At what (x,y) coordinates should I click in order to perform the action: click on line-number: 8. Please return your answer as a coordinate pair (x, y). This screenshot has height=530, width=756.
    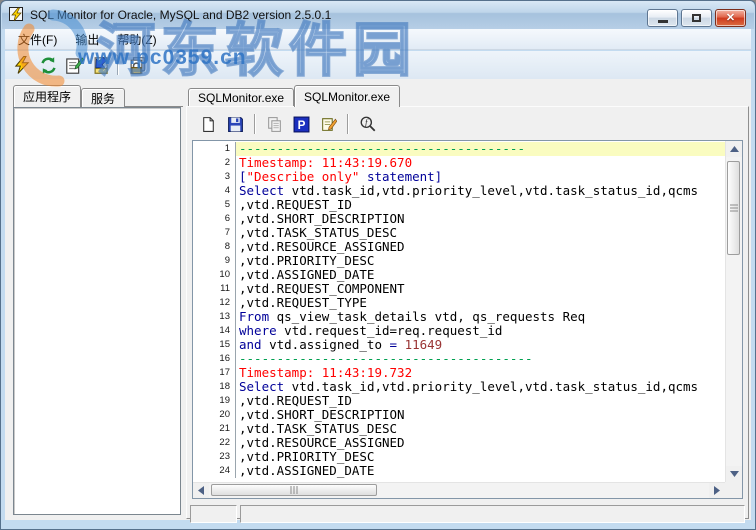
    Looking at the image, I should click on (214, 247).